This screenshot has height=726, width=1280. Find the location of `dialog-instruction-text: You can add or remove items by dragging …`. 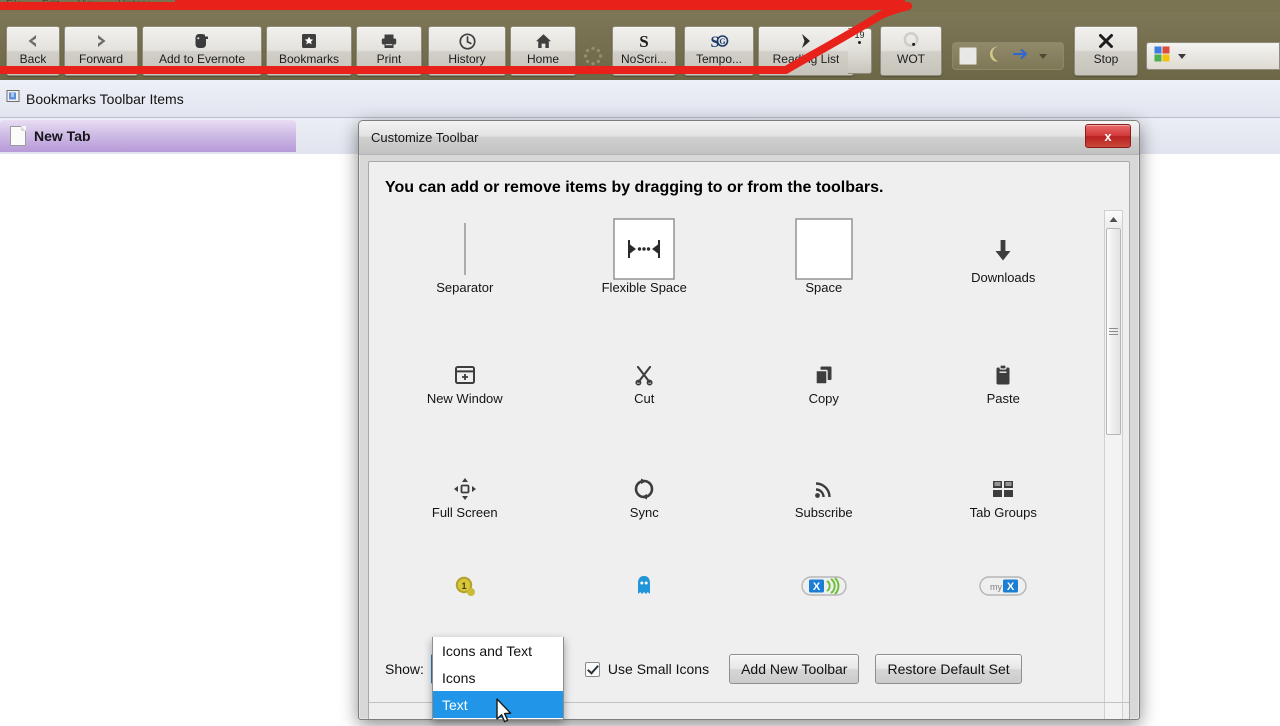

dialog-instruction-text: You can add or remove items by dragging … is located at coordinates (634, 187).